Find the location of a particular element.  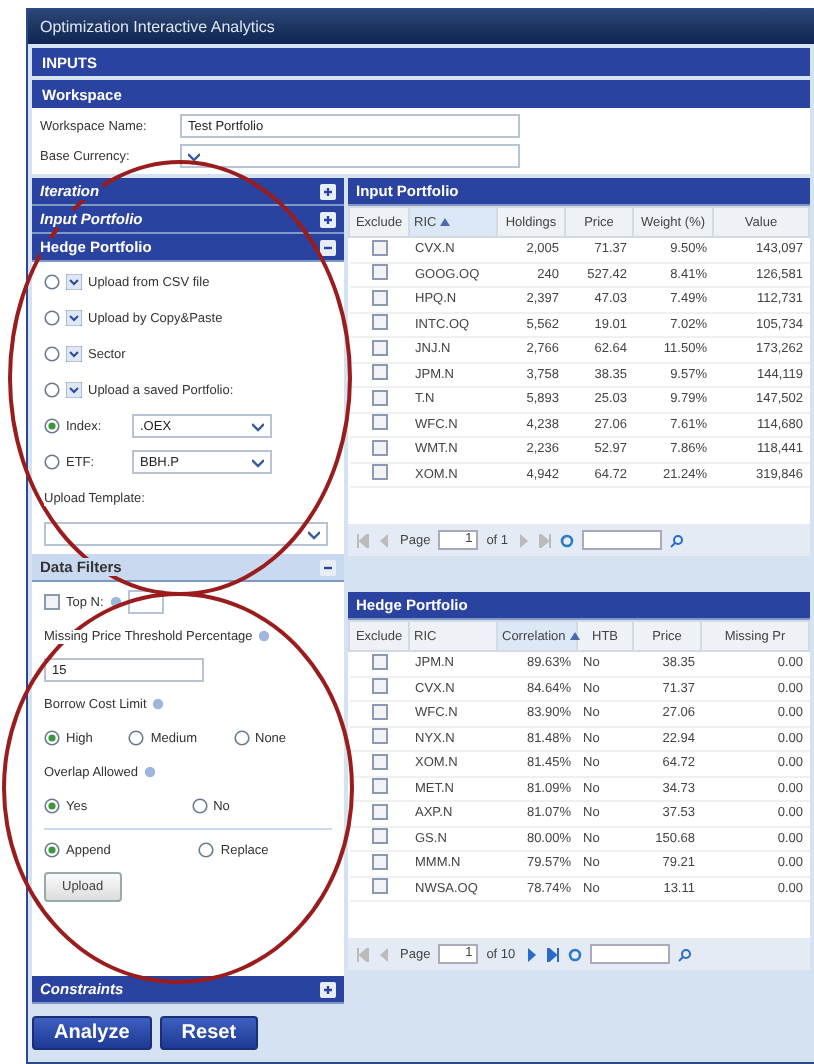

input-field is located at coordinates (145, 602).